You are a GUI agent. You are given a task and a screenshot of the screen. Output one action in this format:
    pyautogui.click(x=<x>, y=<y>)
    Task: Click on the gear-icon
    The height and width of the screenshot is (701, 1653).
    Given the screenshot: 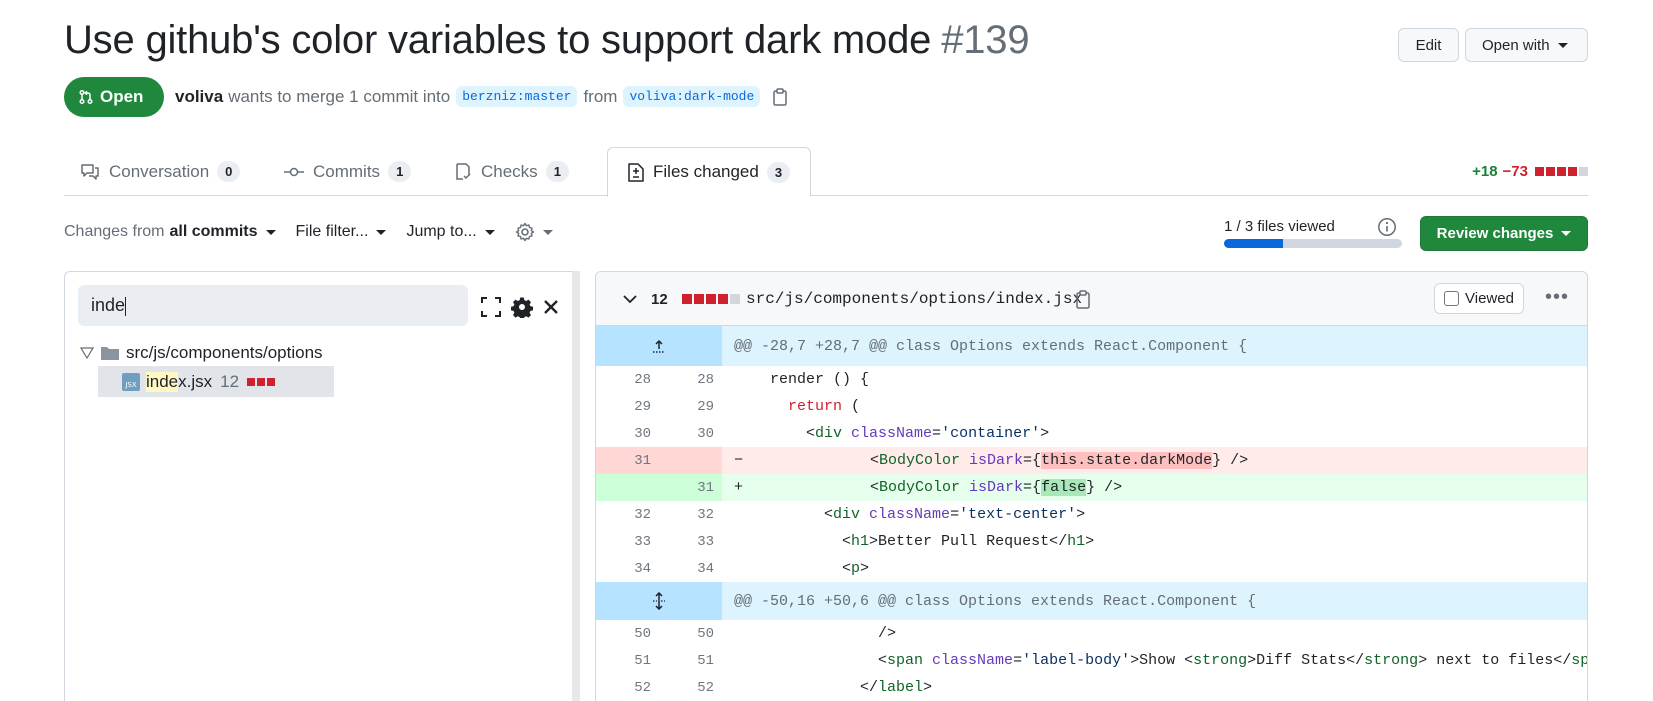 What is the action you would take?
    pyautogui.click(x=522, y=307)
    